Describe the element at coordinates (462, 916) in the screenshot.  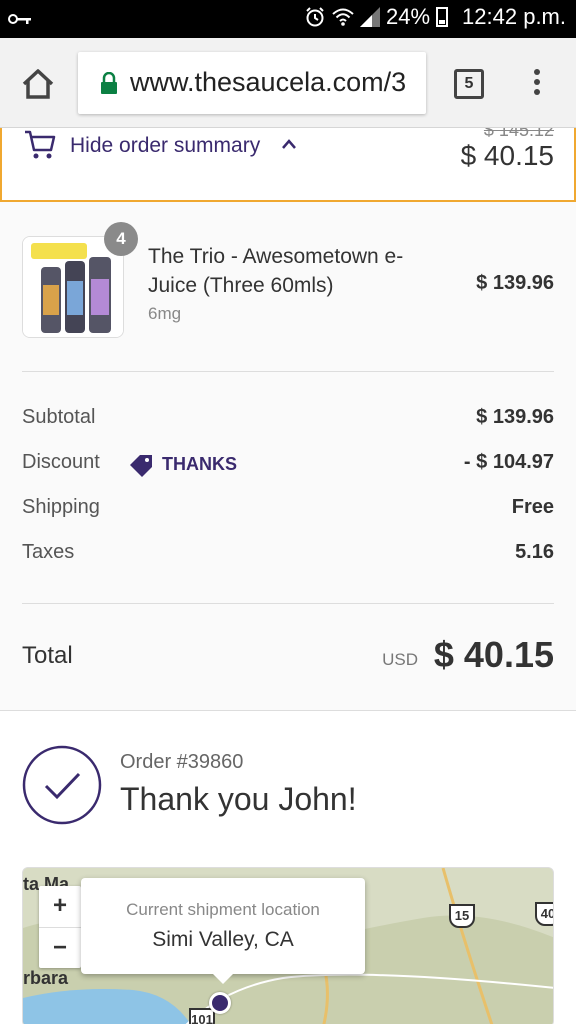
I see `highway-shield: 15` at that location.